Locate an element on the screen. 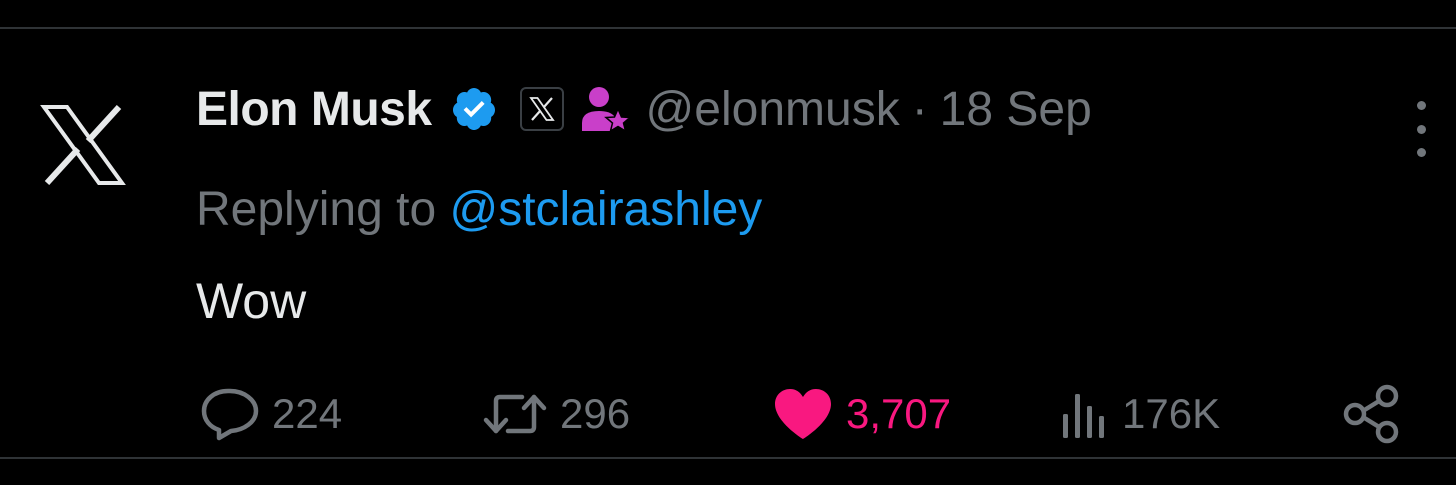  x-affiliation-icon is located at coordinates (541, 109).